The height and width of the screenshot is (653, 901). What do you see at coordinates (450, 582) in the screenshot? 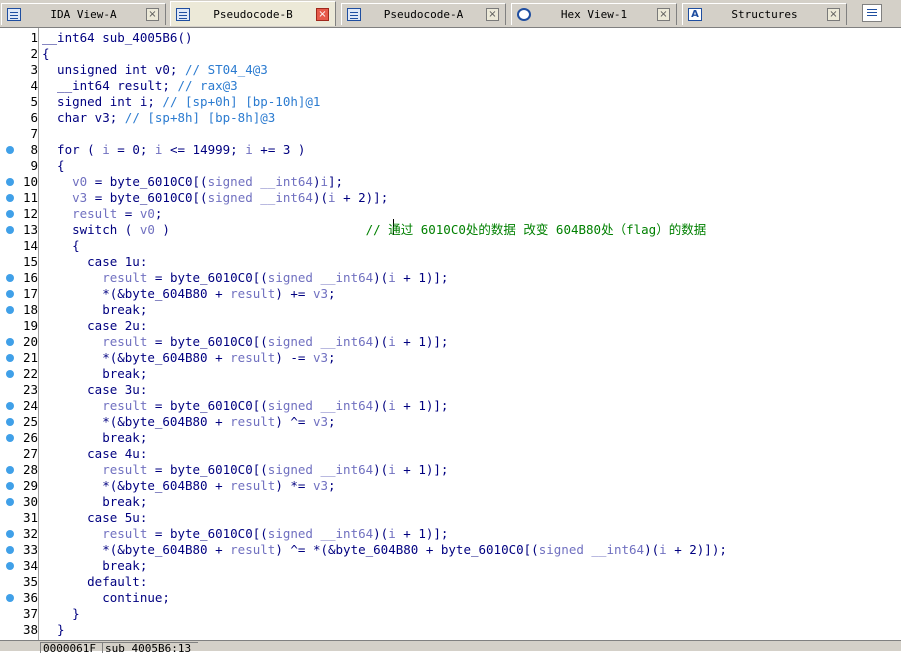
I see `code-line: 35 default:` at bounding box center [450, 582].